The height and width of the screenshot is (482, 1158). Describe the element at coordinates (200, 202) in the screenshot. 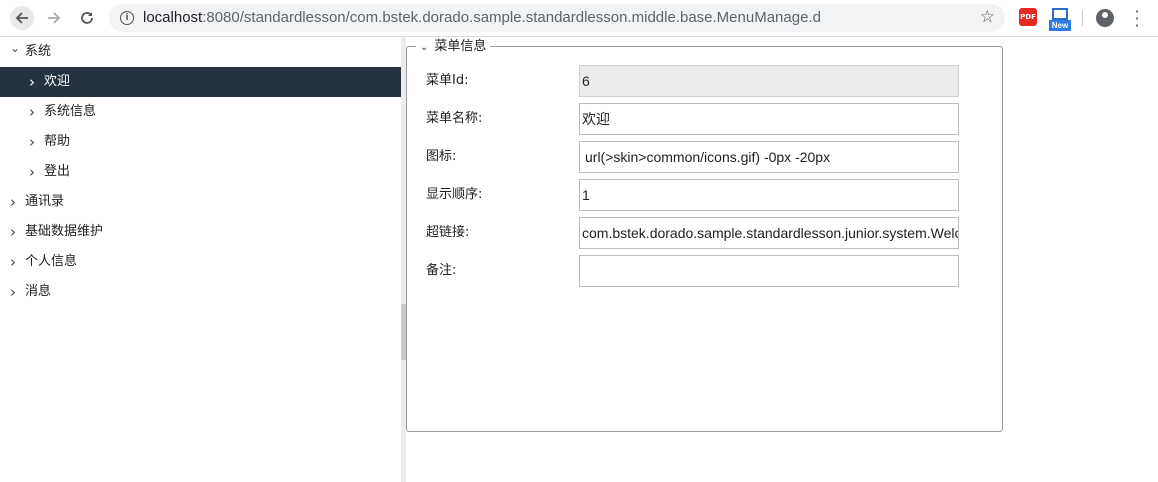

I see `tree-item: › 通讯录` at that location.